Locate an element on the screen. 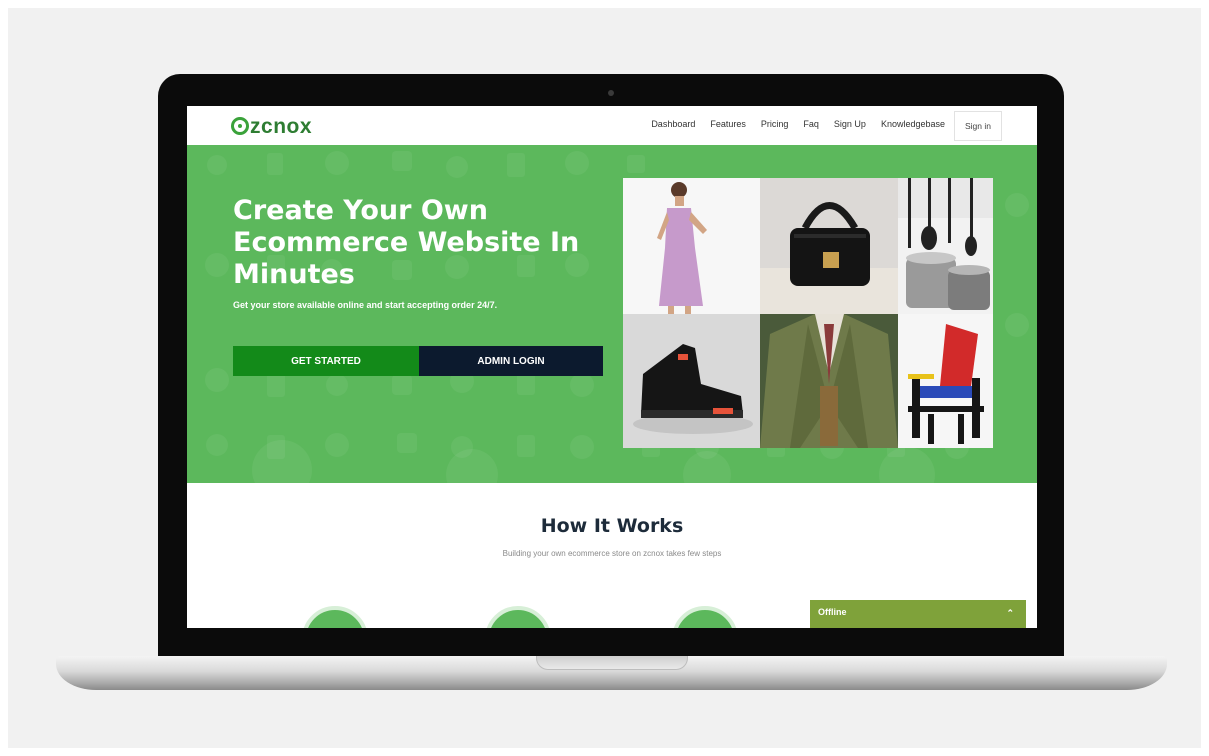 This screenshot has width=1209, height=756. hero-title-line-3: Minutes is located at coordinates (294, 274).